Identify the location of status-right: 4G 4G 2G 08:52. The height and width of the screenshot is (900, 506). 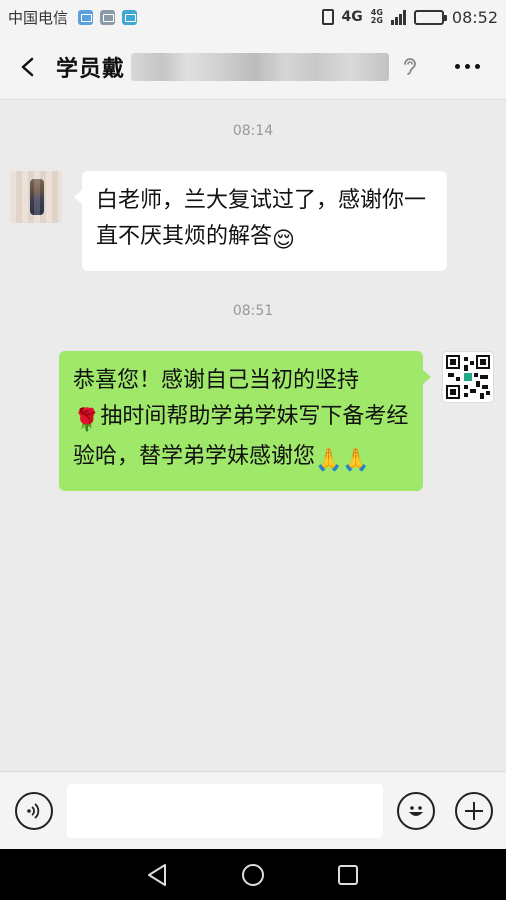
(409, 17).